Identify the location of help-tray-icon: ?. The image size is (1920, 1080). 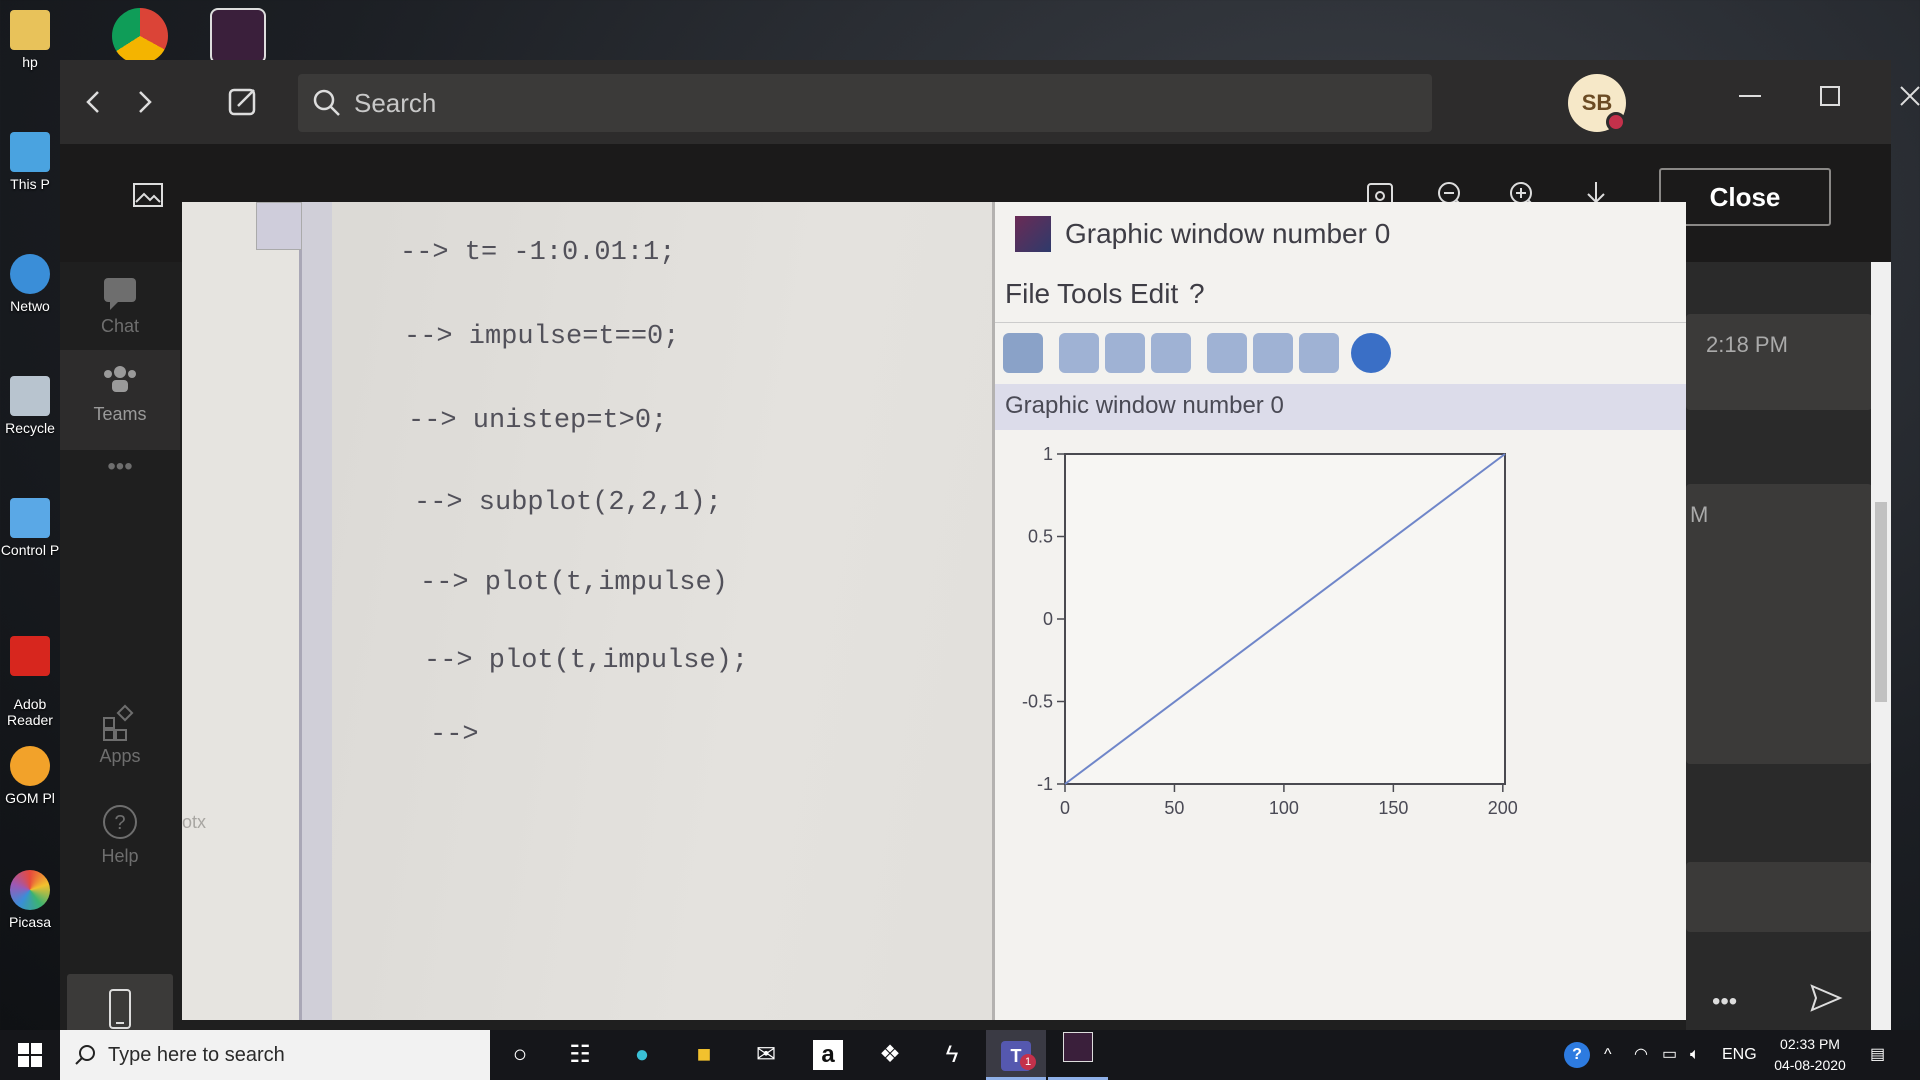
(1577, 1055).